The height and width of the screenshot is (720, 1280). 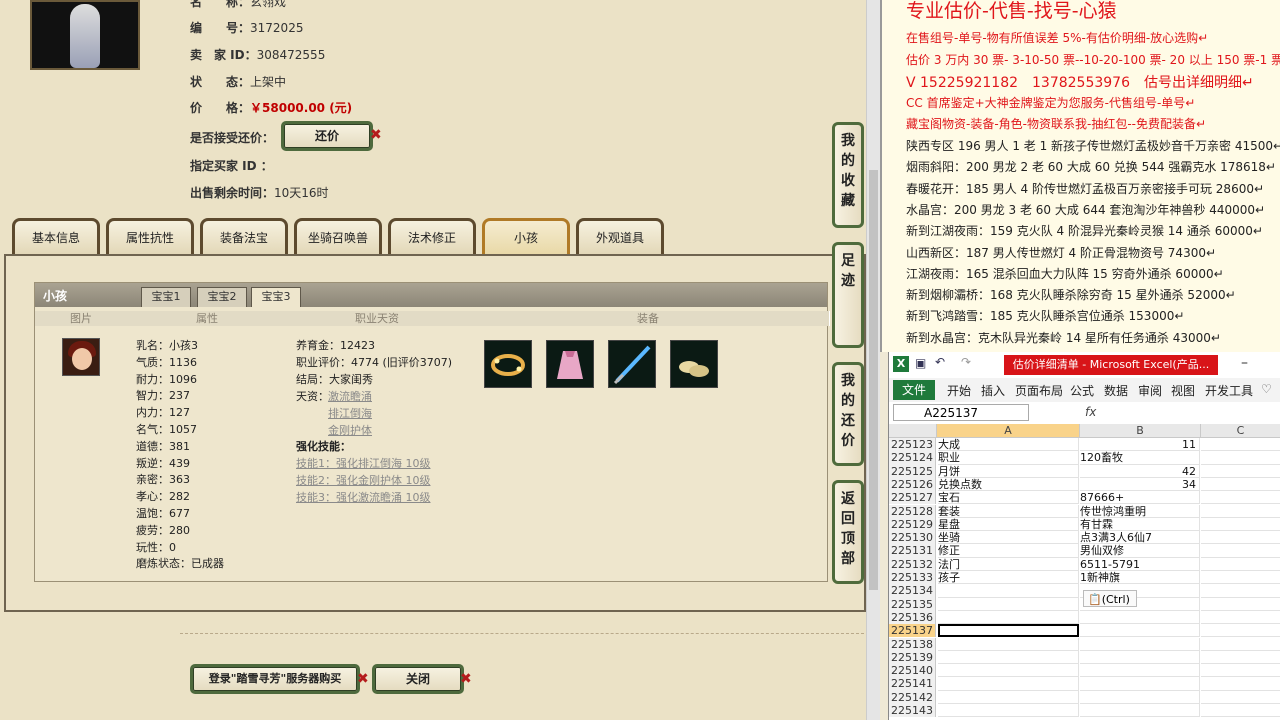 I want to click on select-all-corner, so click(x=913, y=431).